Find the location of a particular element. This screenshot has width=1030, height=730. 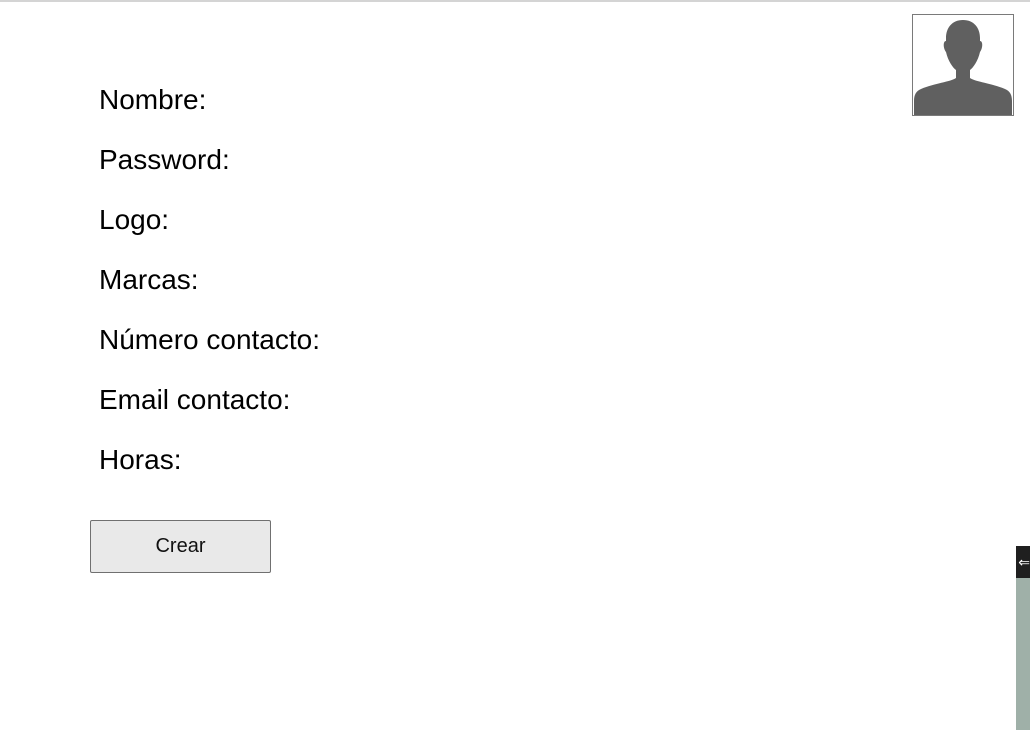

email-contacto-label: Email contacto: is located at coordinates (195, 399).